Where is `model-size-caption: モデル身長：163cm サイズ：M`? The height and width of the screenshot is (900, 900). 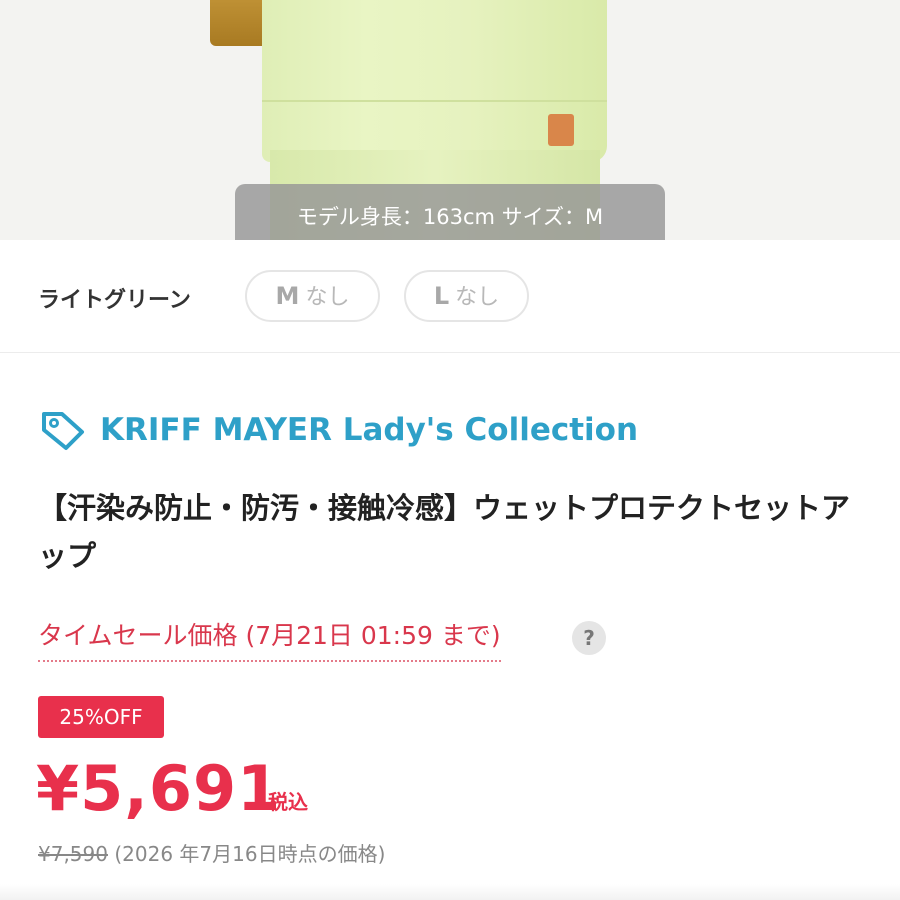 model-size-caption: モデル身長：163cm サイズ：M is located at coordinates (450, 212).